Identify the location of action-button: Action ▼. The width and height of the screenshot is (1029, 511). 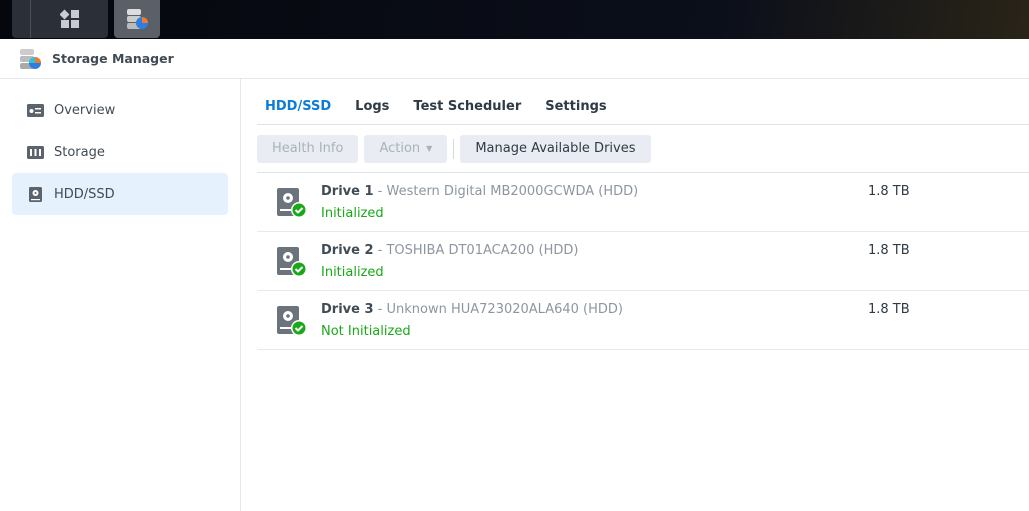
(406, 148).